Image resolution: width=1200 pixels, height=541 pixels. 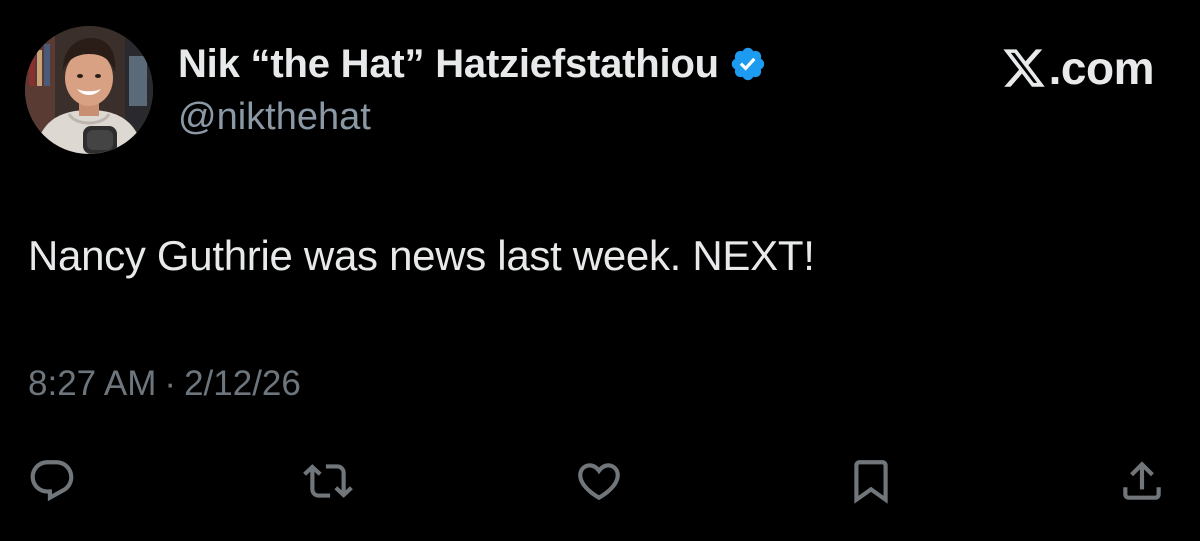 What do you see at coordinates (274, 117) in the screenshot?
I see `author-handle: @nikthehat` at bounding box center [274, 117].